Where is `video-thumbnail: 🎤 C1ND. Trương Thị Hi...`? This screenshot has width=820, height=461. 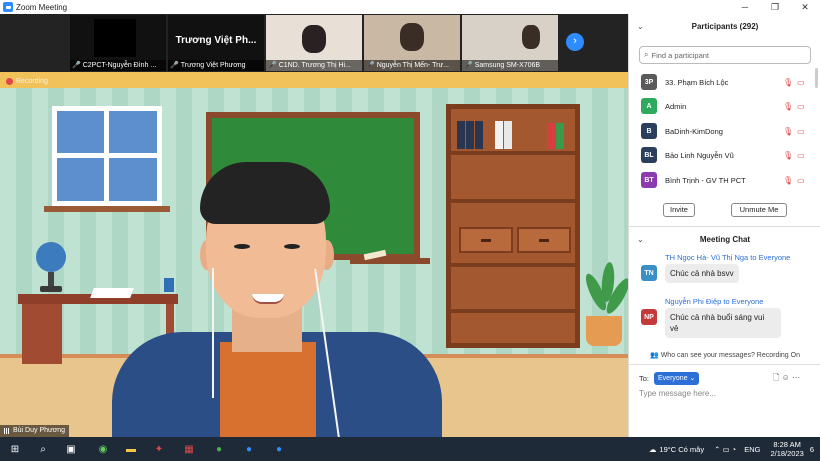
video-thumbnail: 🎤 C1ND. Trương Thị Hi... is located at coordinates (314, 43).